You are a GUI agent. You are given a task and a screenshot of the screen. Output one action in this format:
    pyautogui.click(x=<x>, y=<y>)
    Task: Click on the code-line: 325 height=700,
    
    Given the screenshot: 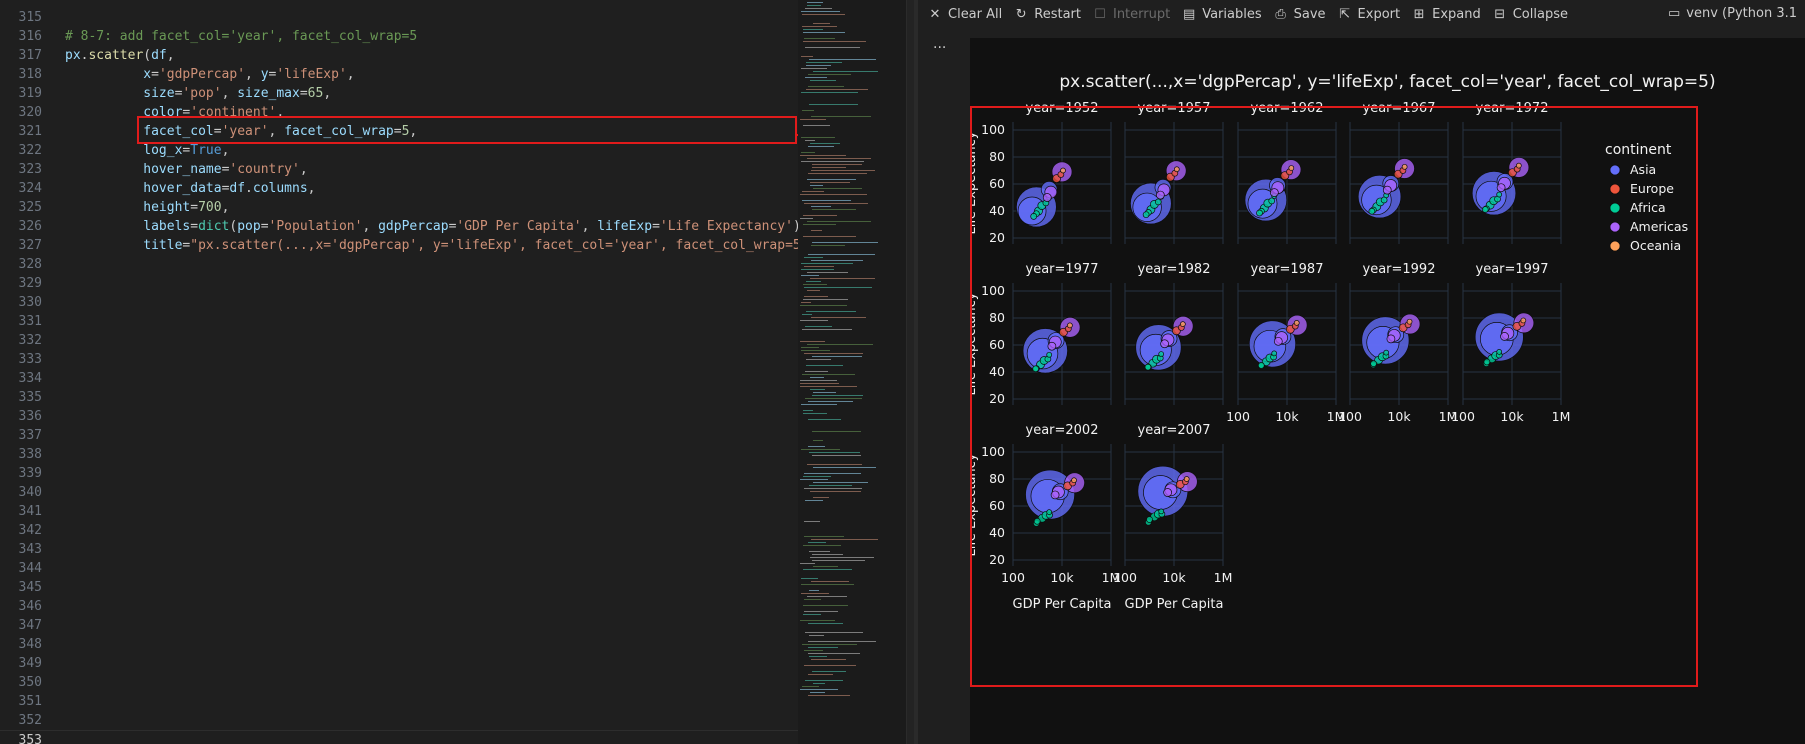 What is the action you would take?
    pyautogui.click(x=399, y=207)
    